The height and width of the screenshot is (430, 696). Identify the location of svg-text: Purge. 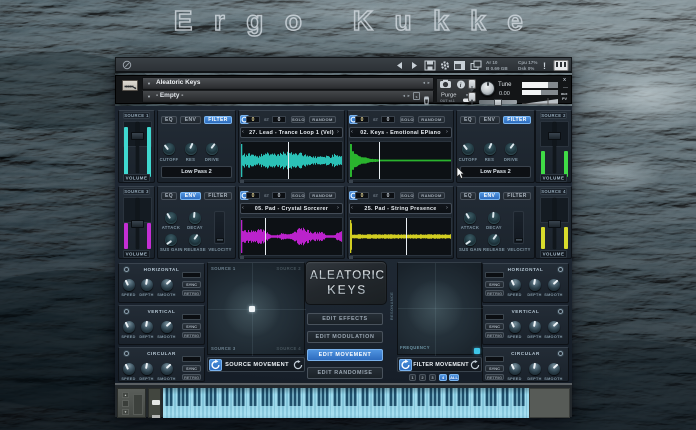
(448, 96).